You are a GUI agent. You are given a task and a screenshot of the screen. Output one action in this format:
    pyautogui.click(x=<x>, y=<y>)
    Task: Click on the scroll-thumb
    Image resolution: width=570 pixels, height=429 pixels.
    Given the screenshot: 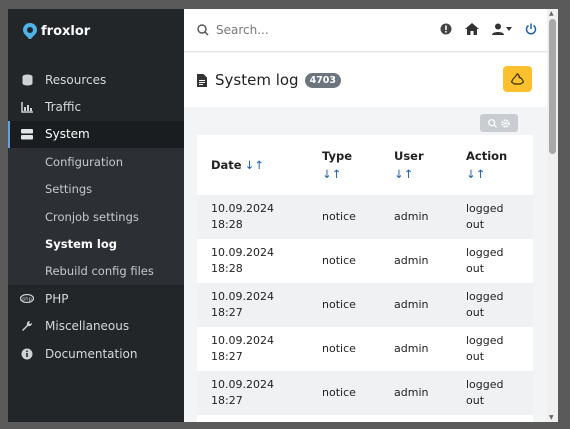 What is the action you would take?
    pyautogui.click(x=552, y=86)
    